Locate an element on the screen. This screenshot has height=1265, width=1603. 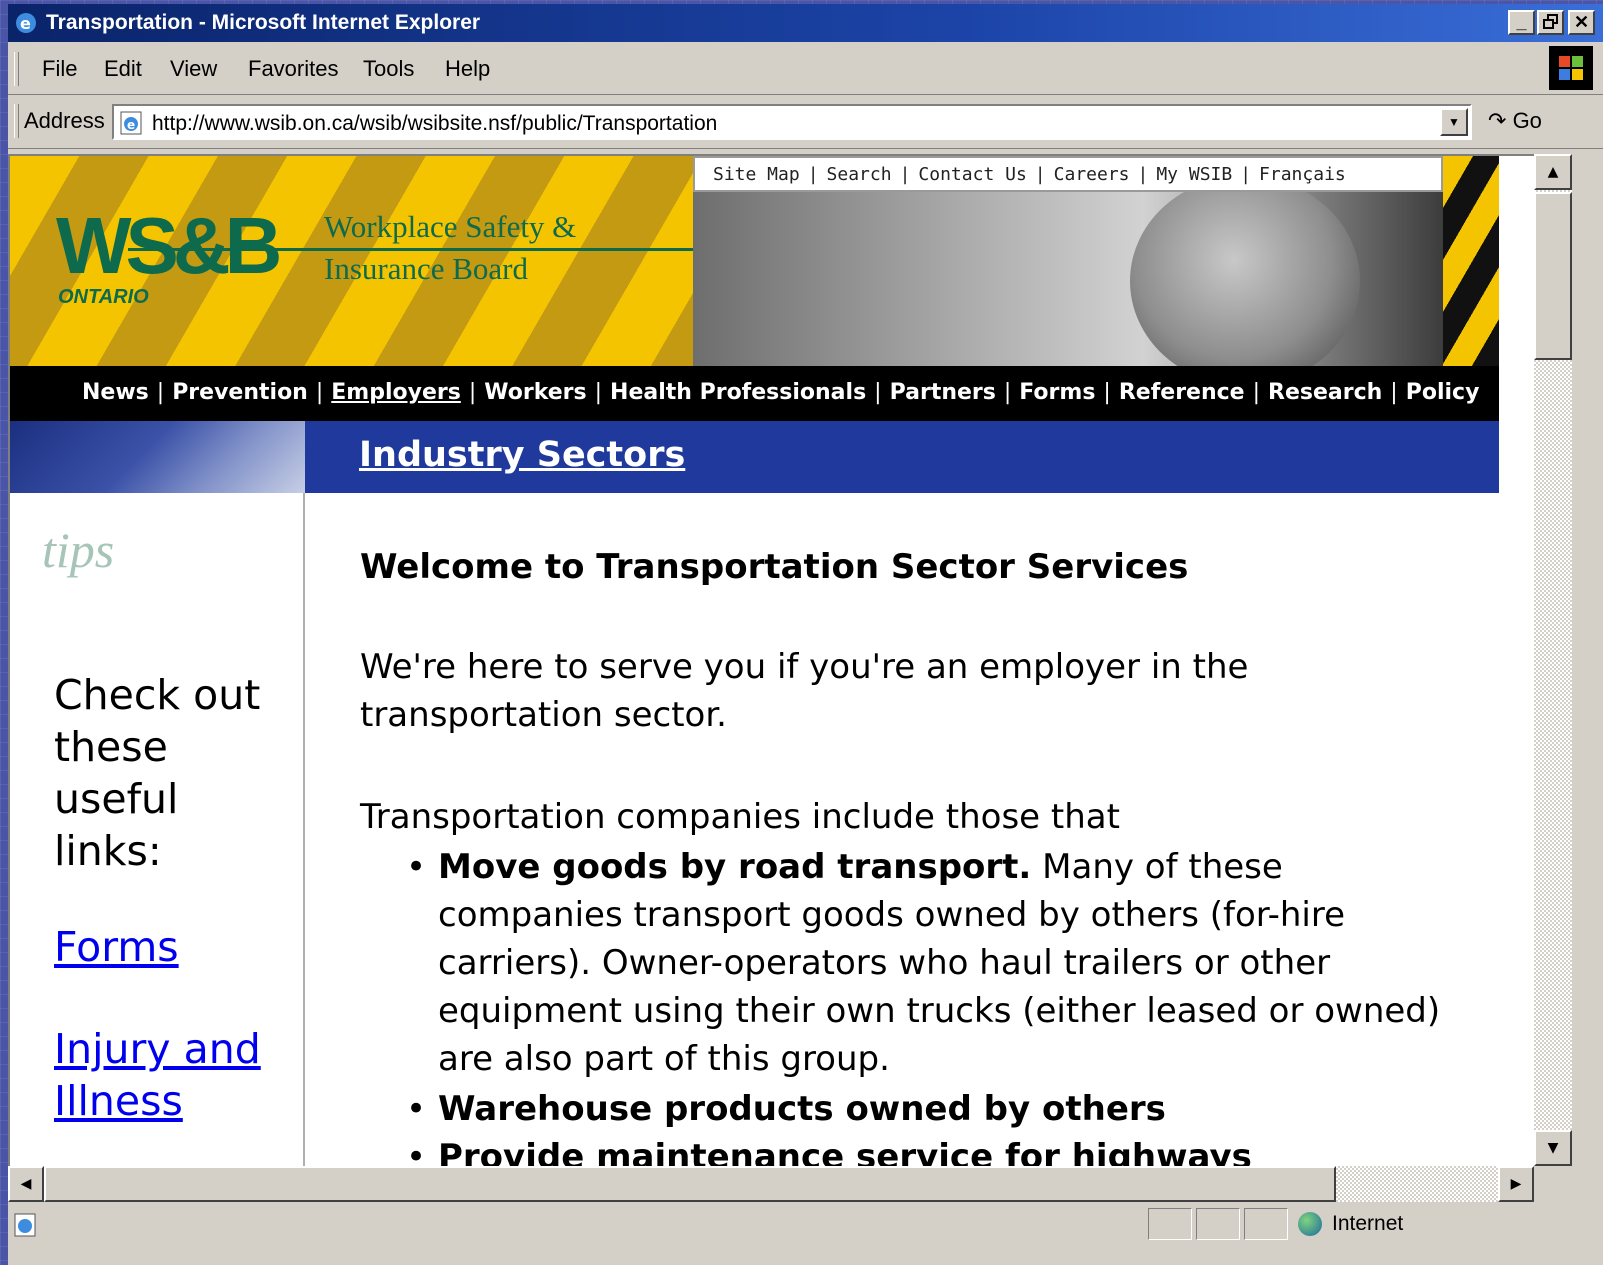
utility-link-careers: Careers is located at coordinates (1092, 174).